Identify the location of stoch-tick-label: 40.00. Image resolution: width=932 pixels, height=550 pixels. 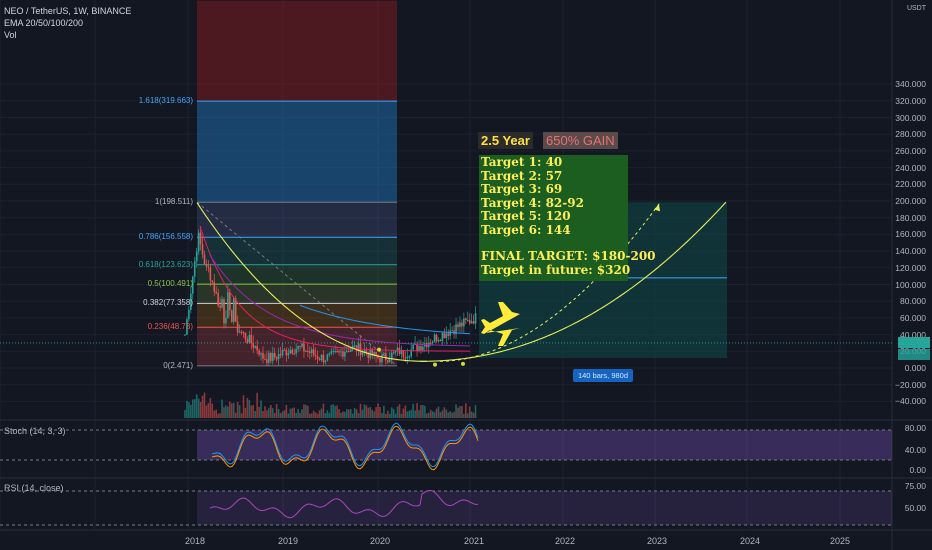
(915, 450).